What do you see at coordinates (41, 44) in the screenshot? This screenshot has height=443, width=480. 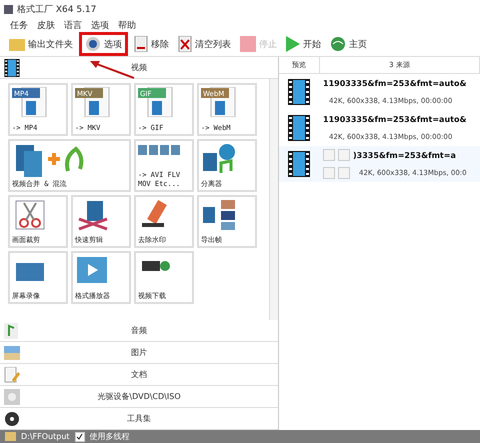 I see `toolbar-button: 输出文件夹` at bounding box center [41, 44].